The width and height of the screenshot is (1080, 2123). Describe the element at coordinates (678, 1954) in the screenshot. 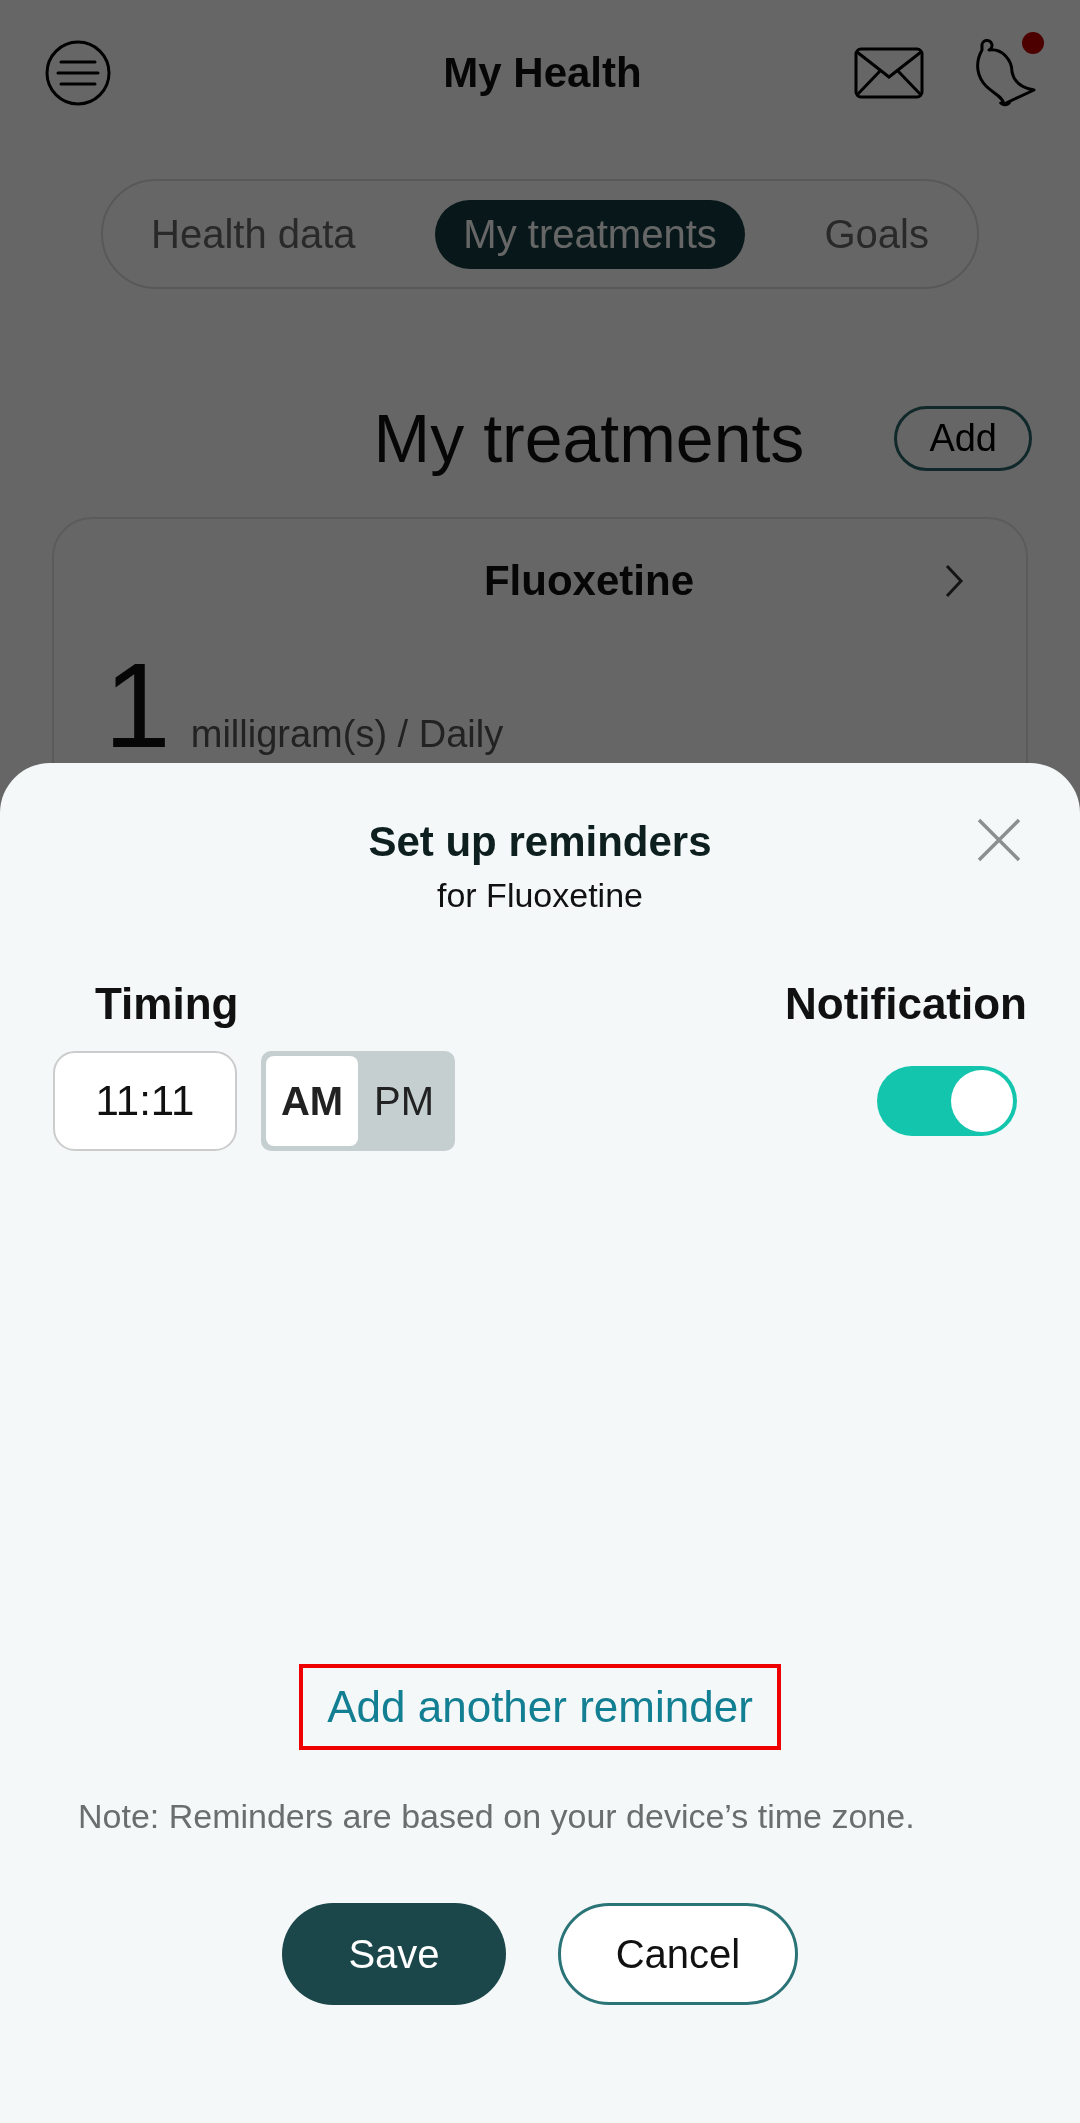

I see `cancel-button: Cancel` at that location.